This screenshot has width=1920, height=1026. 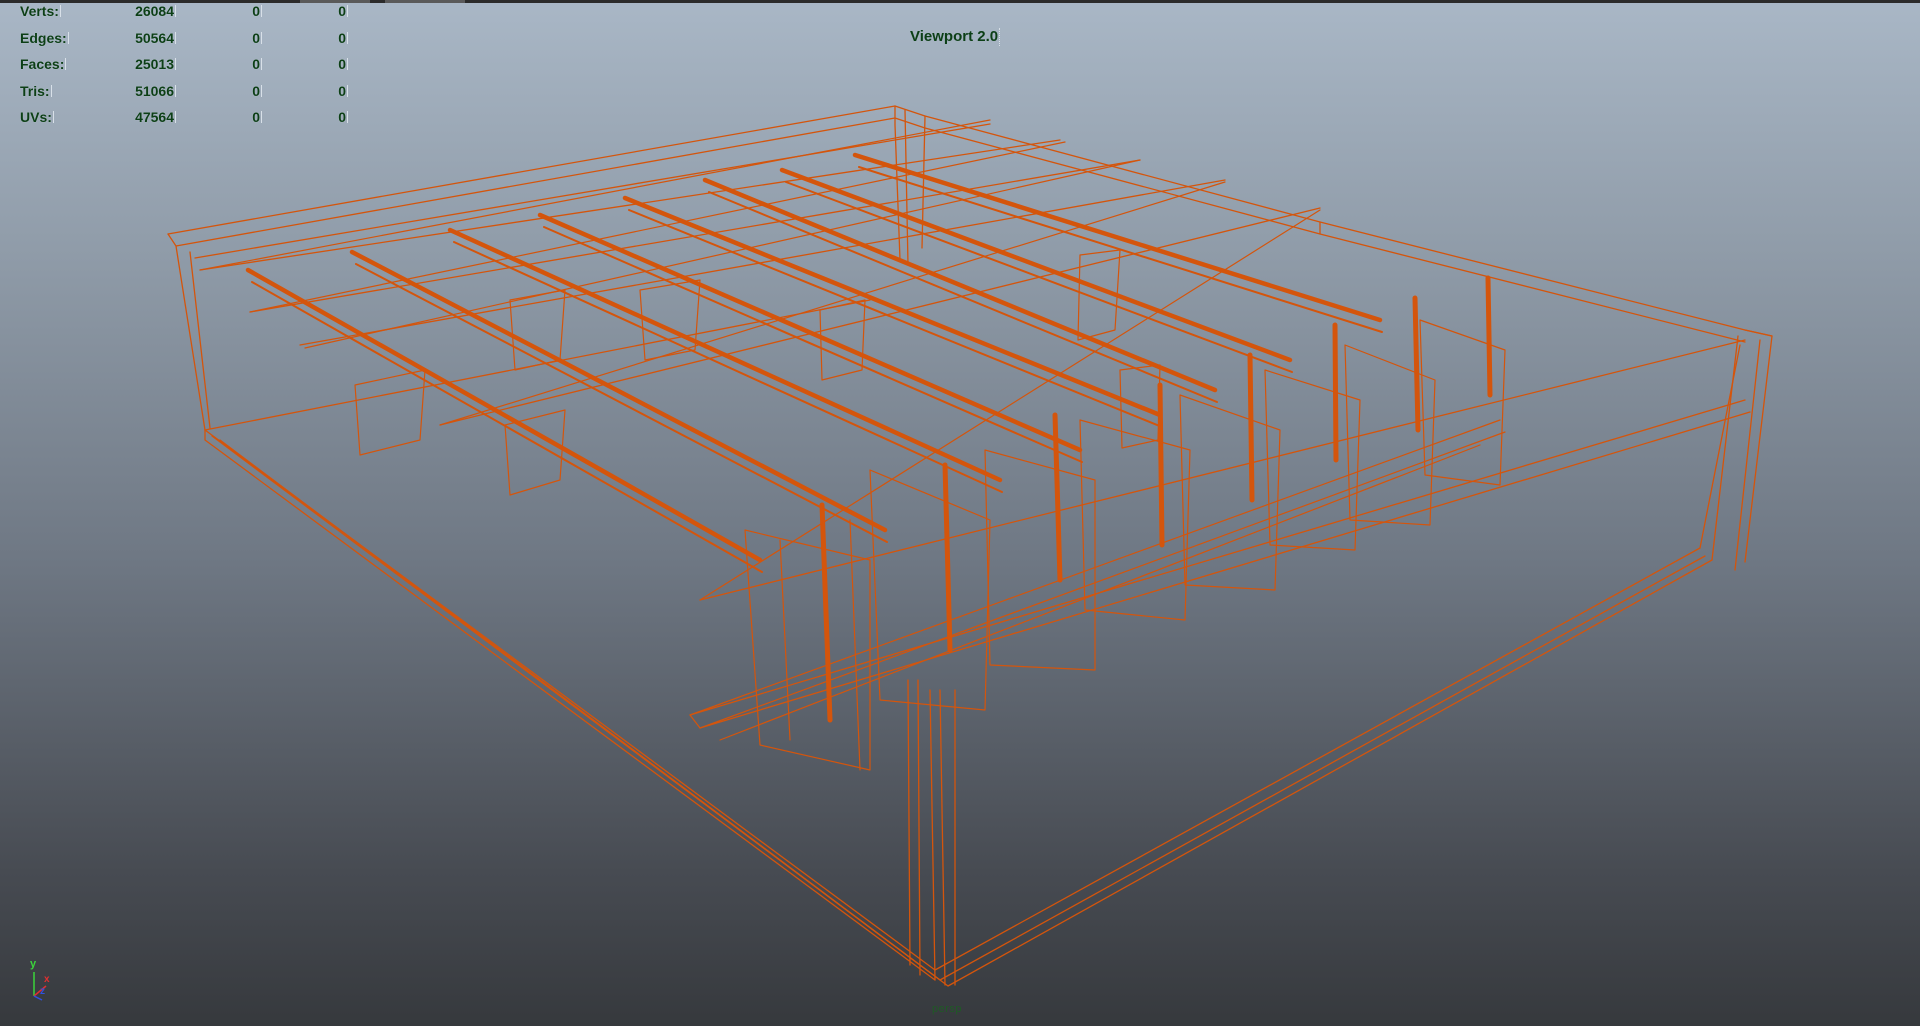 I want to click on hud-label: Verts:, so click(x=39, y=11).